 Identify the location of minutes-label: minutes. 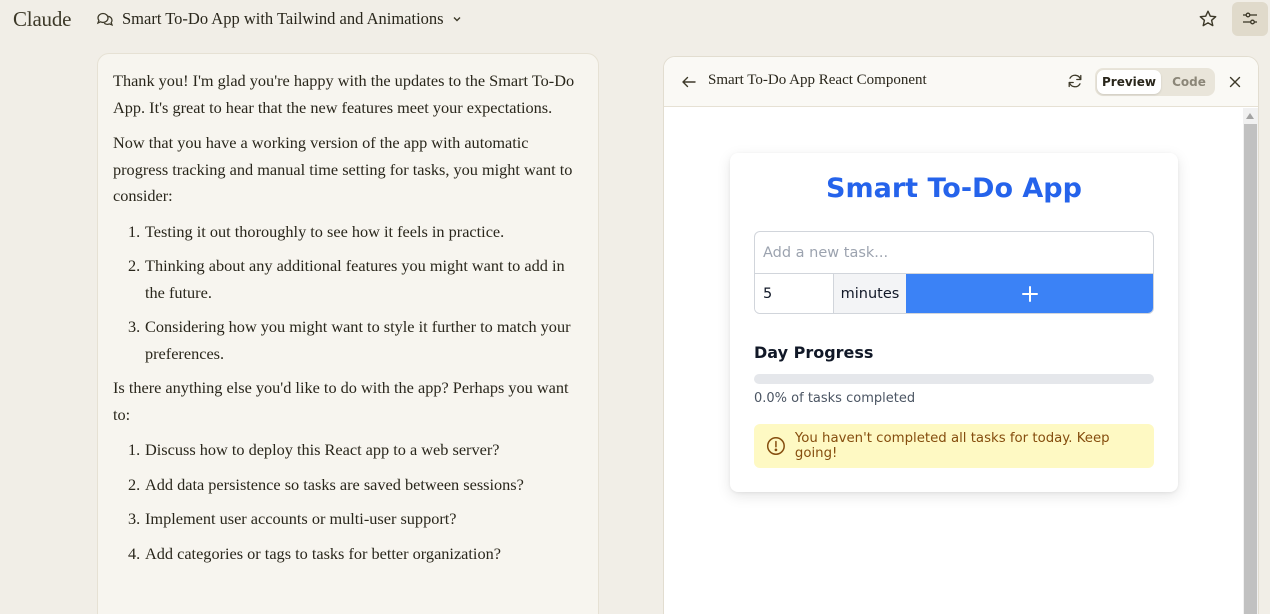
(870, 293).